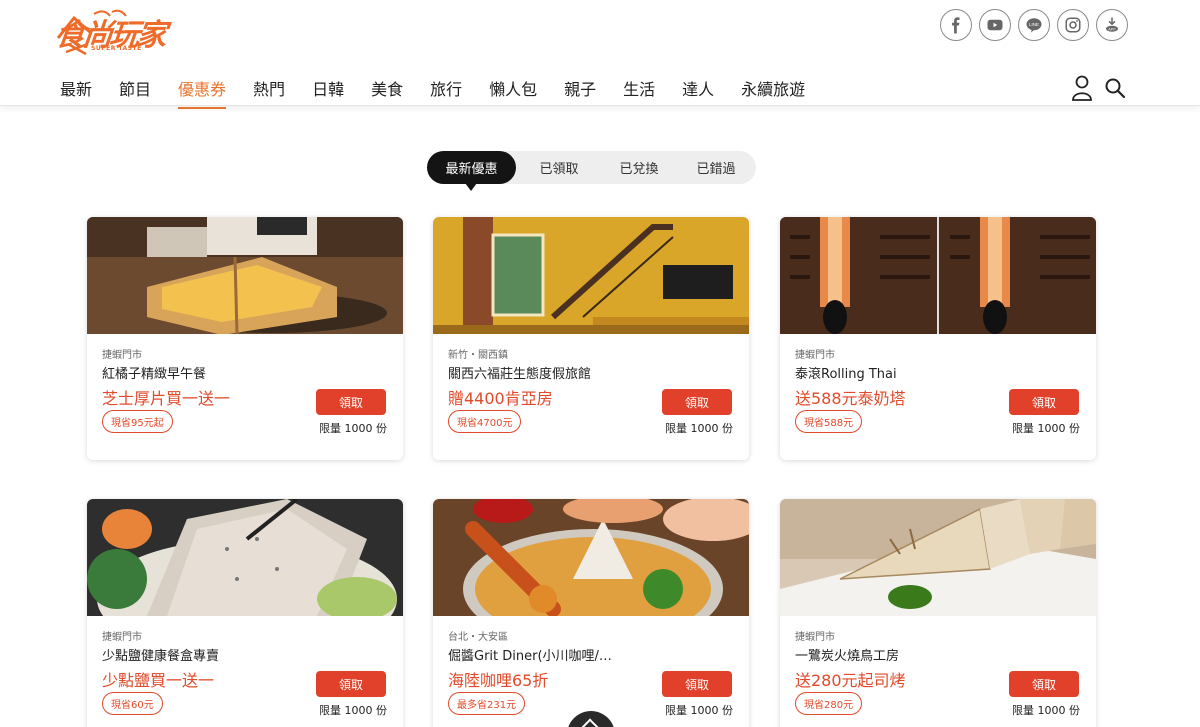 This screenshot has width=1200, height=727. Describe the element at coordinates (773, 92) in the screenshot. I see `nav-item-sustainable-travel: 永續旅遊` at that location.